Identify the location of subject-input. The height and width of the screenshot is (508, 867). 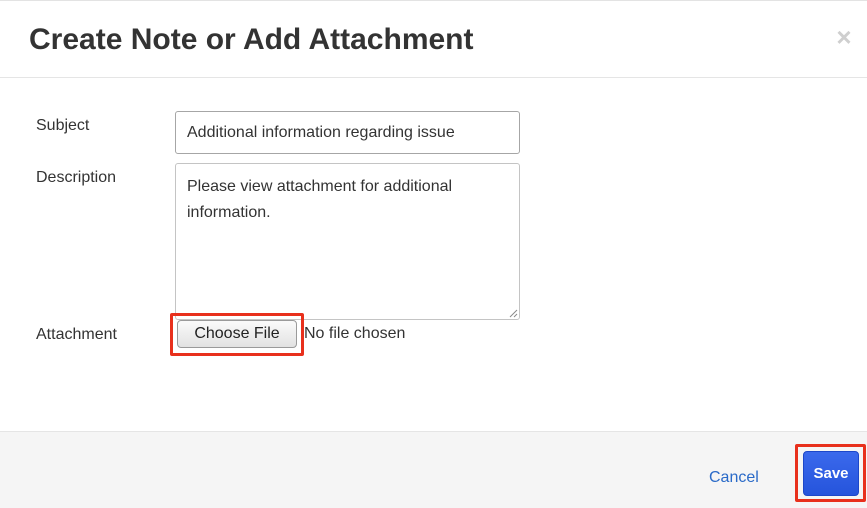
(347, 132).